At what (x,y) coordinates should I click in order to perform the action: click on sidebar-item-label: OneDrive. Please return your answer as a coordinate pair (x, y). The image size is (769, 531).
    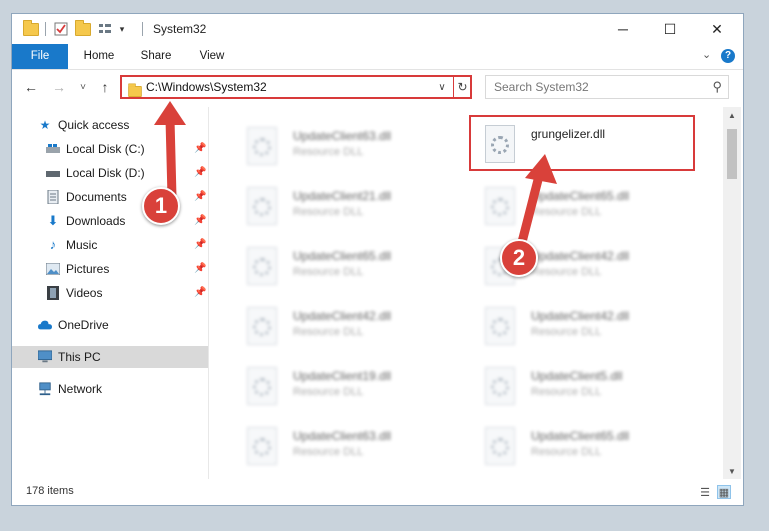
    Looking at the image, I should click on (83, 325).